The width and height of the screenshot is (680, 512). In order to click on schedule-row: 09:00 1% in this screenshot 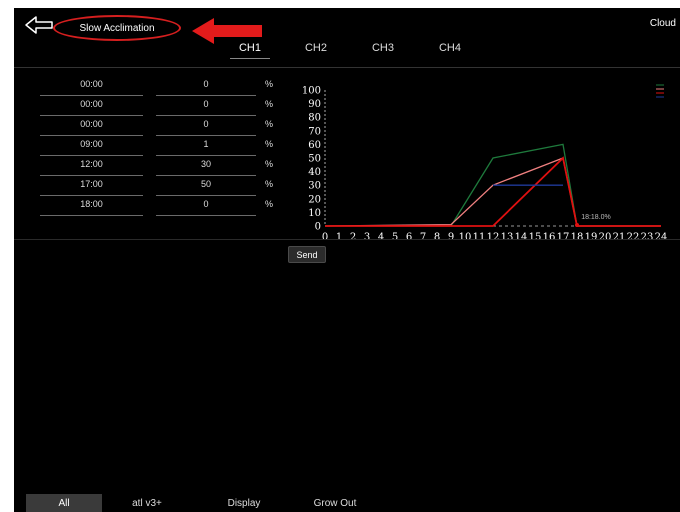, I will do `click(160, 146)`.